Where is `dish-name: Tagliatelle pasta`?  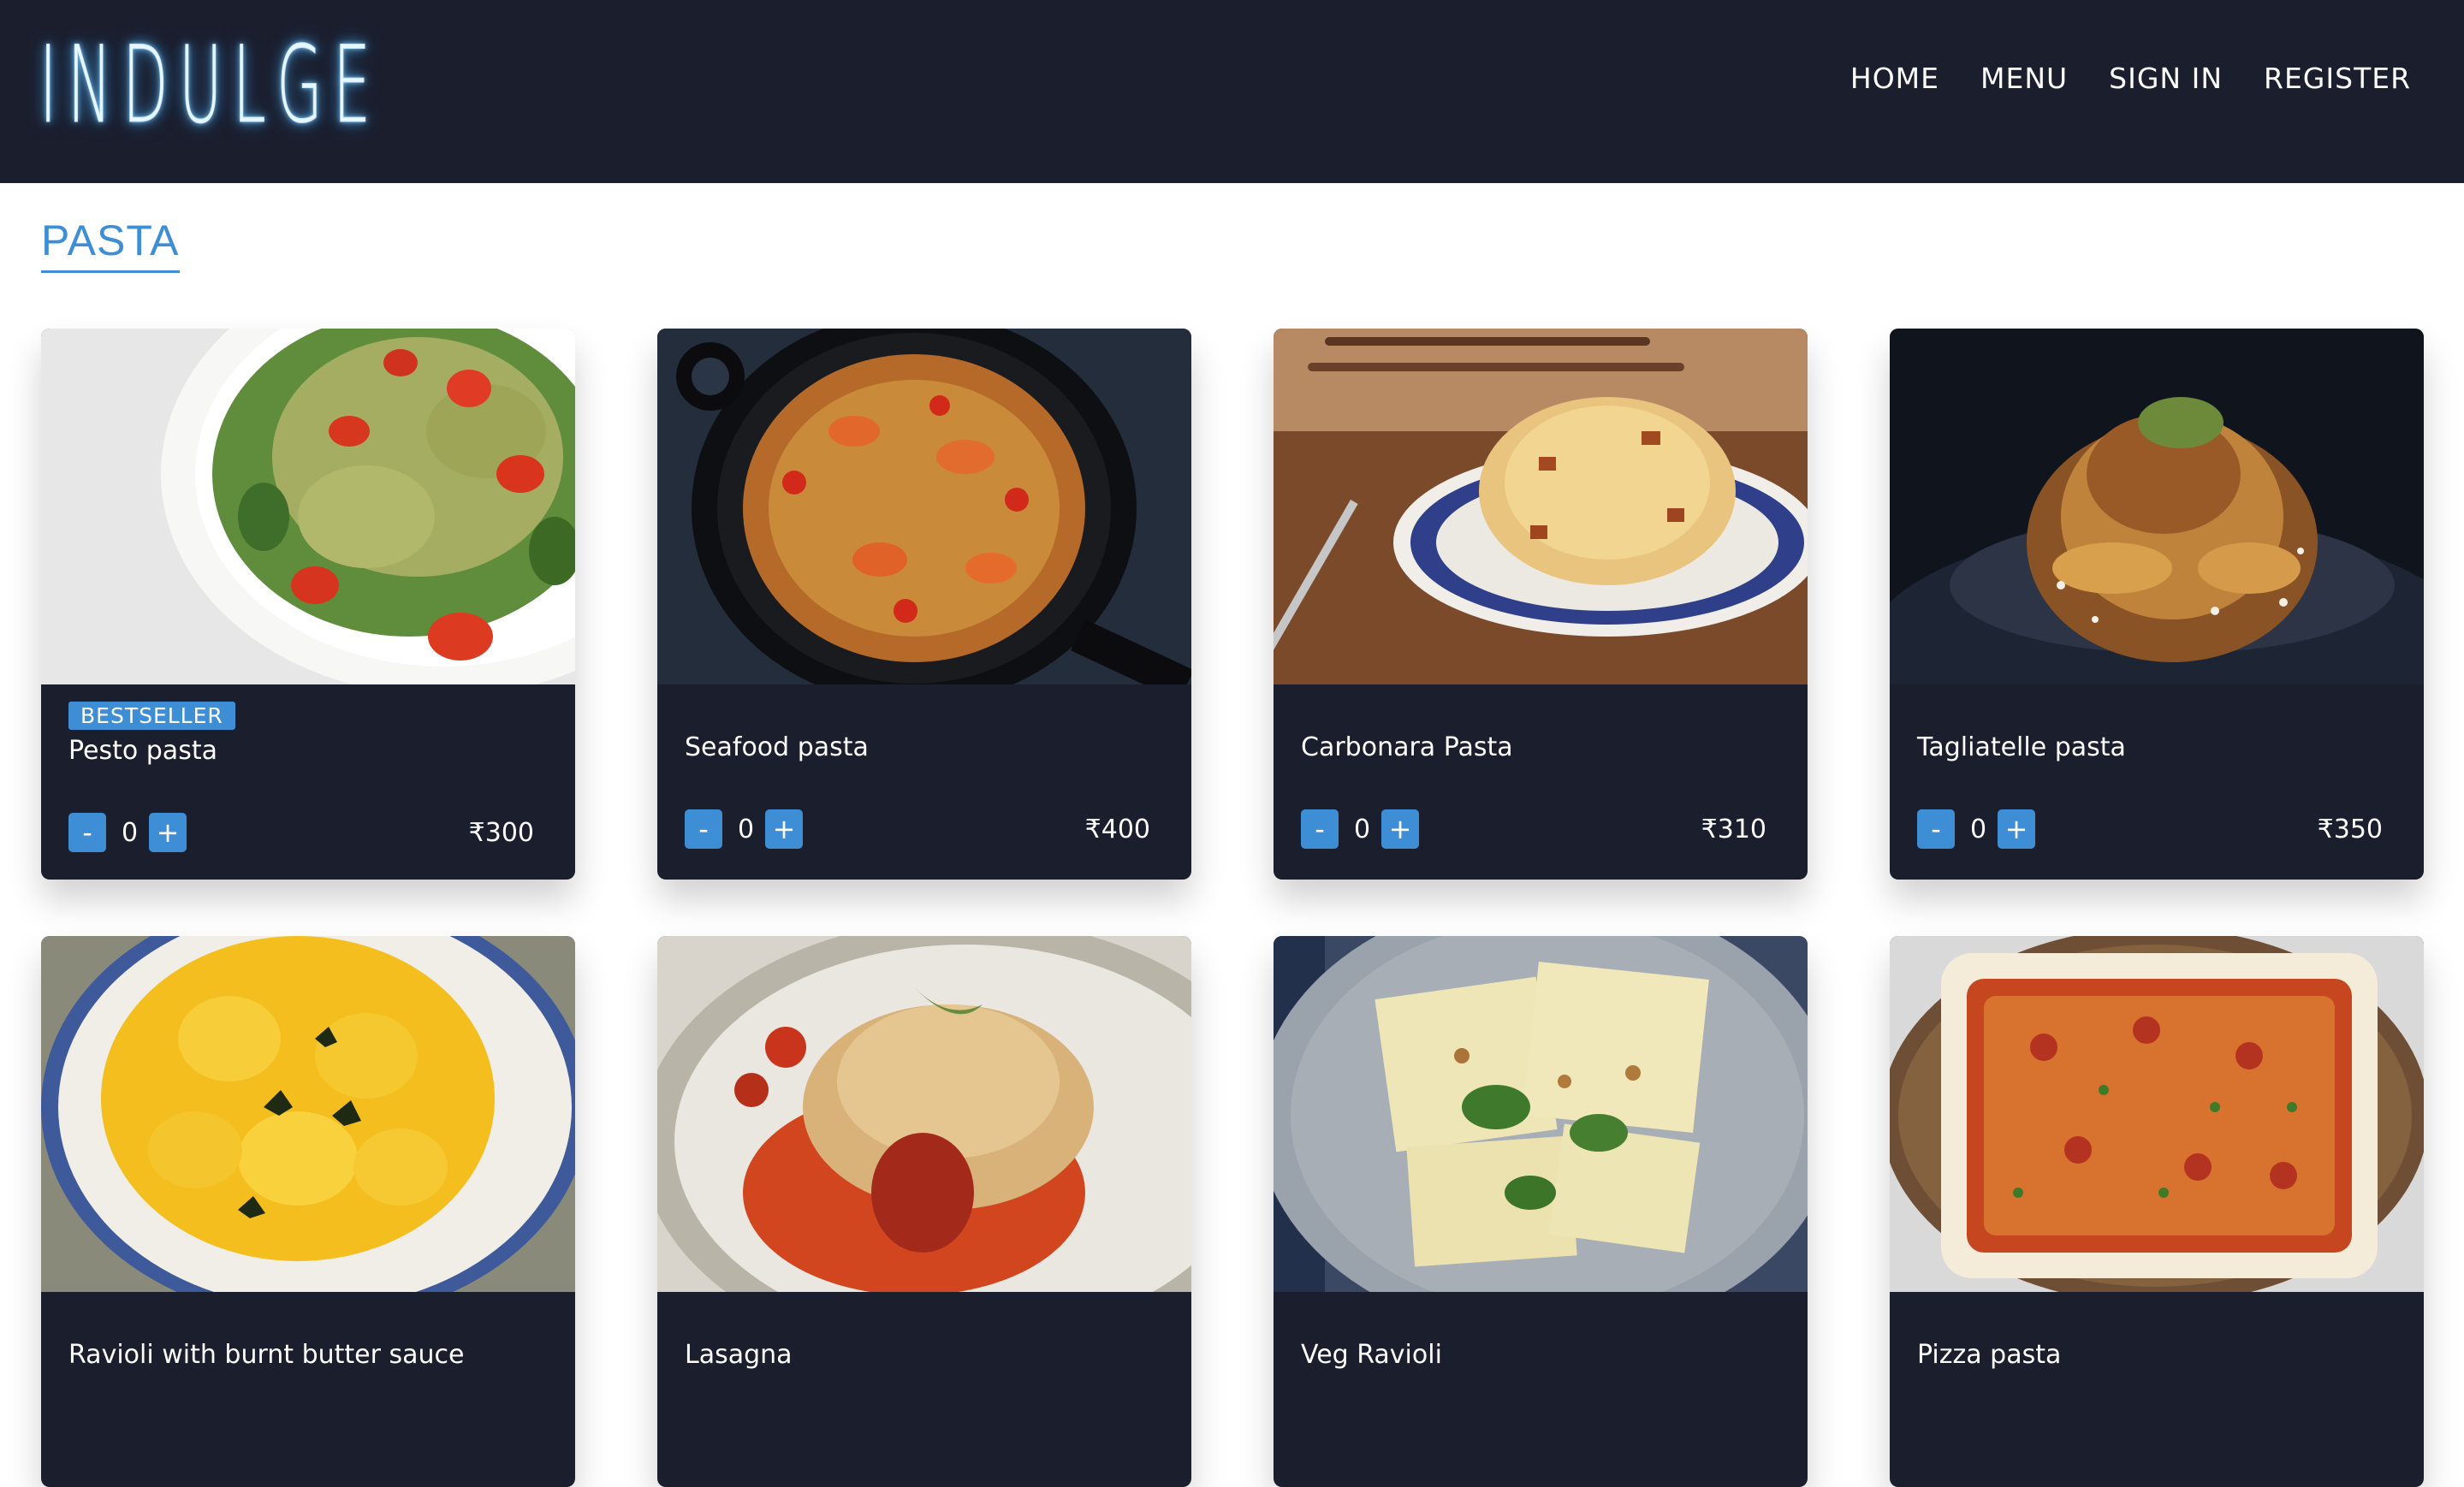
dish-name: Tagliatelle pasta is located at coordinates (2021, 747).